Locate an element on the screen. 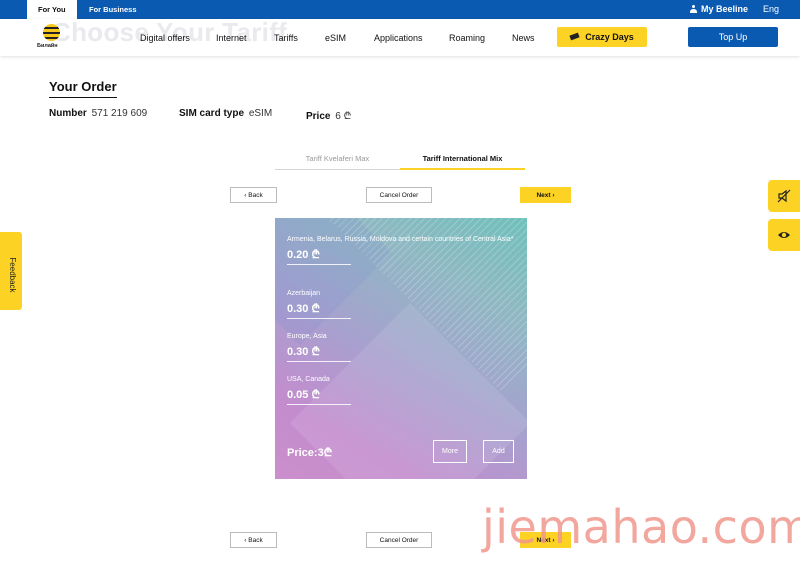 This screenshot has height=576, width=800. cancel-order-button-top: Cancel Order is located at coordinates (399, 195).